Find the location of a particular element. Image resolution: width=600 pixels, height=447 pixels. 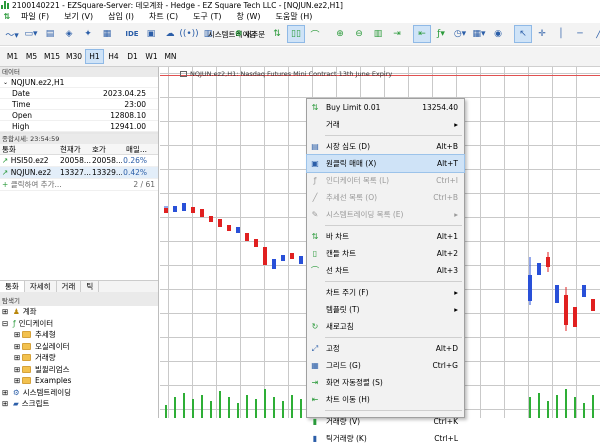

menu-item-tick-volume: ▮ 틱거래량 (K) Ctrl+L is located at coordinates (385, 438).